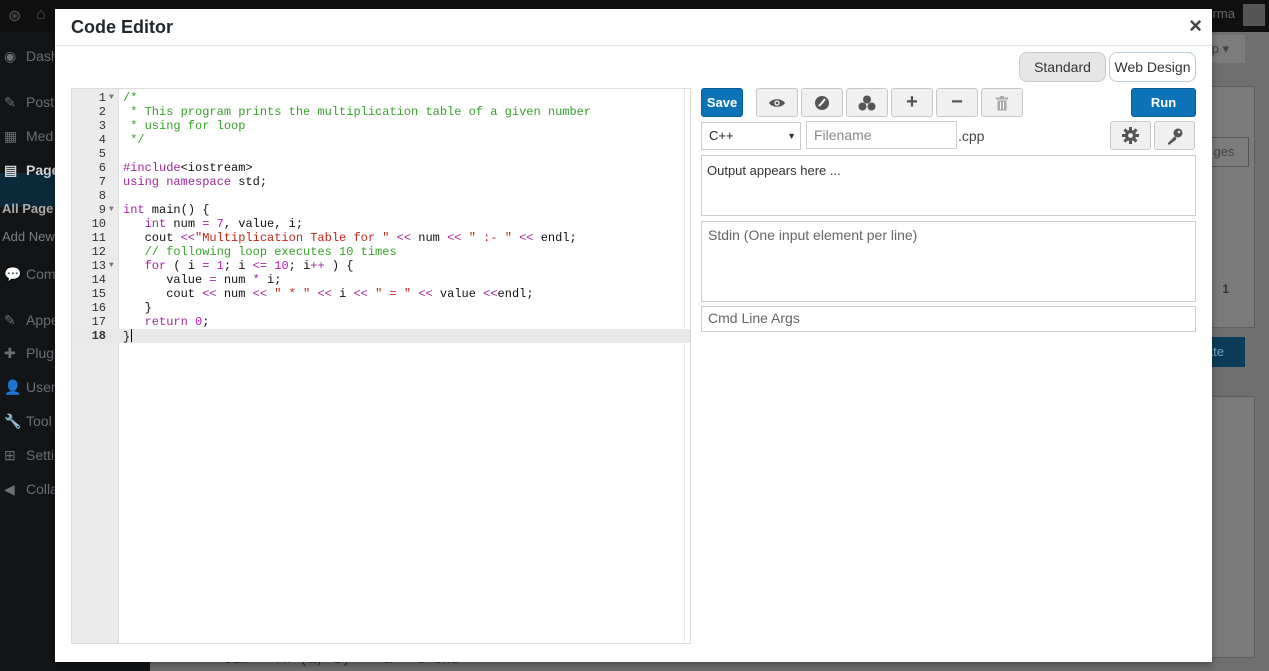 The image size is (1269, 671). I want to click on sidebar-item-icon: ◀, so click(9, 489).